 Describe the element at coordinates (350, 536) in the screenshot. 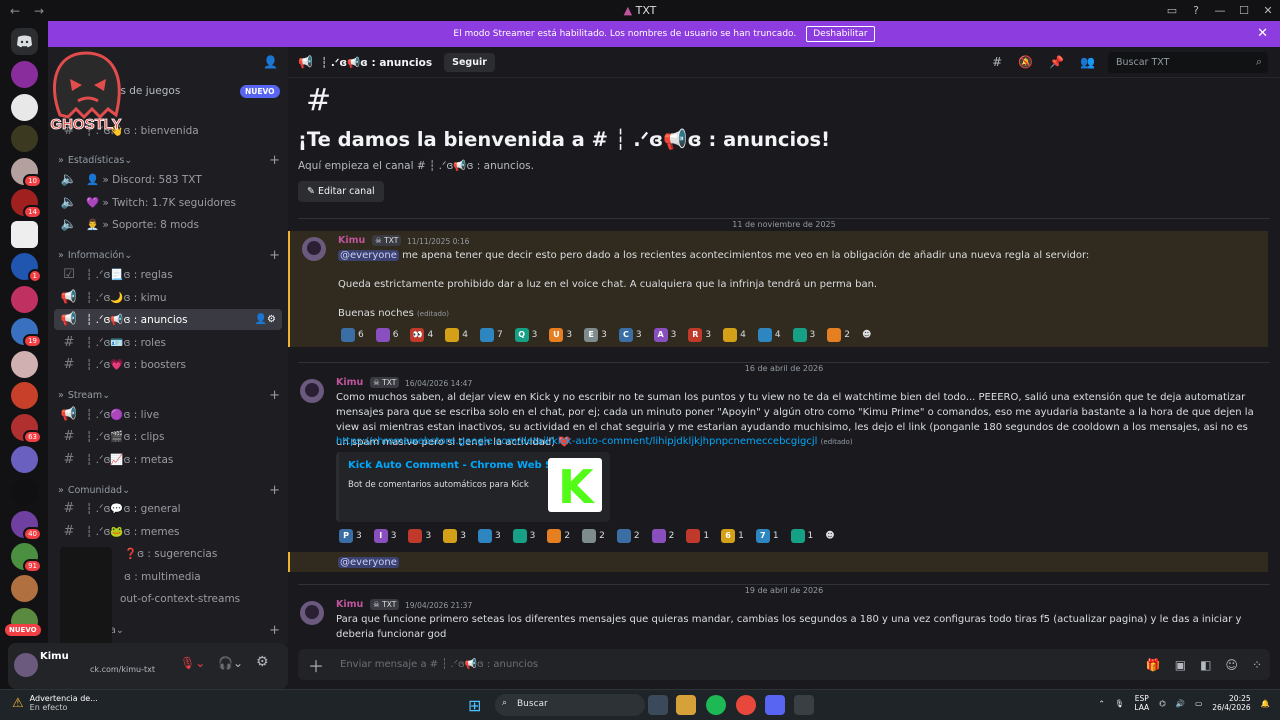

I see `reaction: P3` at that location.